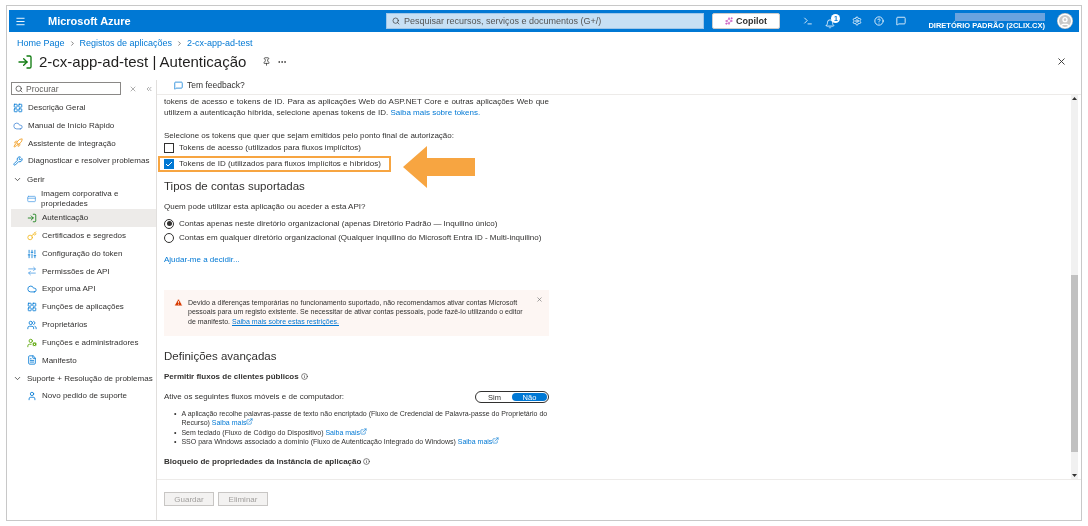 The image size is (1088, 526). Describe the element at coordinates (83, 360) in the screenshot. I see `sidebar-item: Manifesto` at that location.